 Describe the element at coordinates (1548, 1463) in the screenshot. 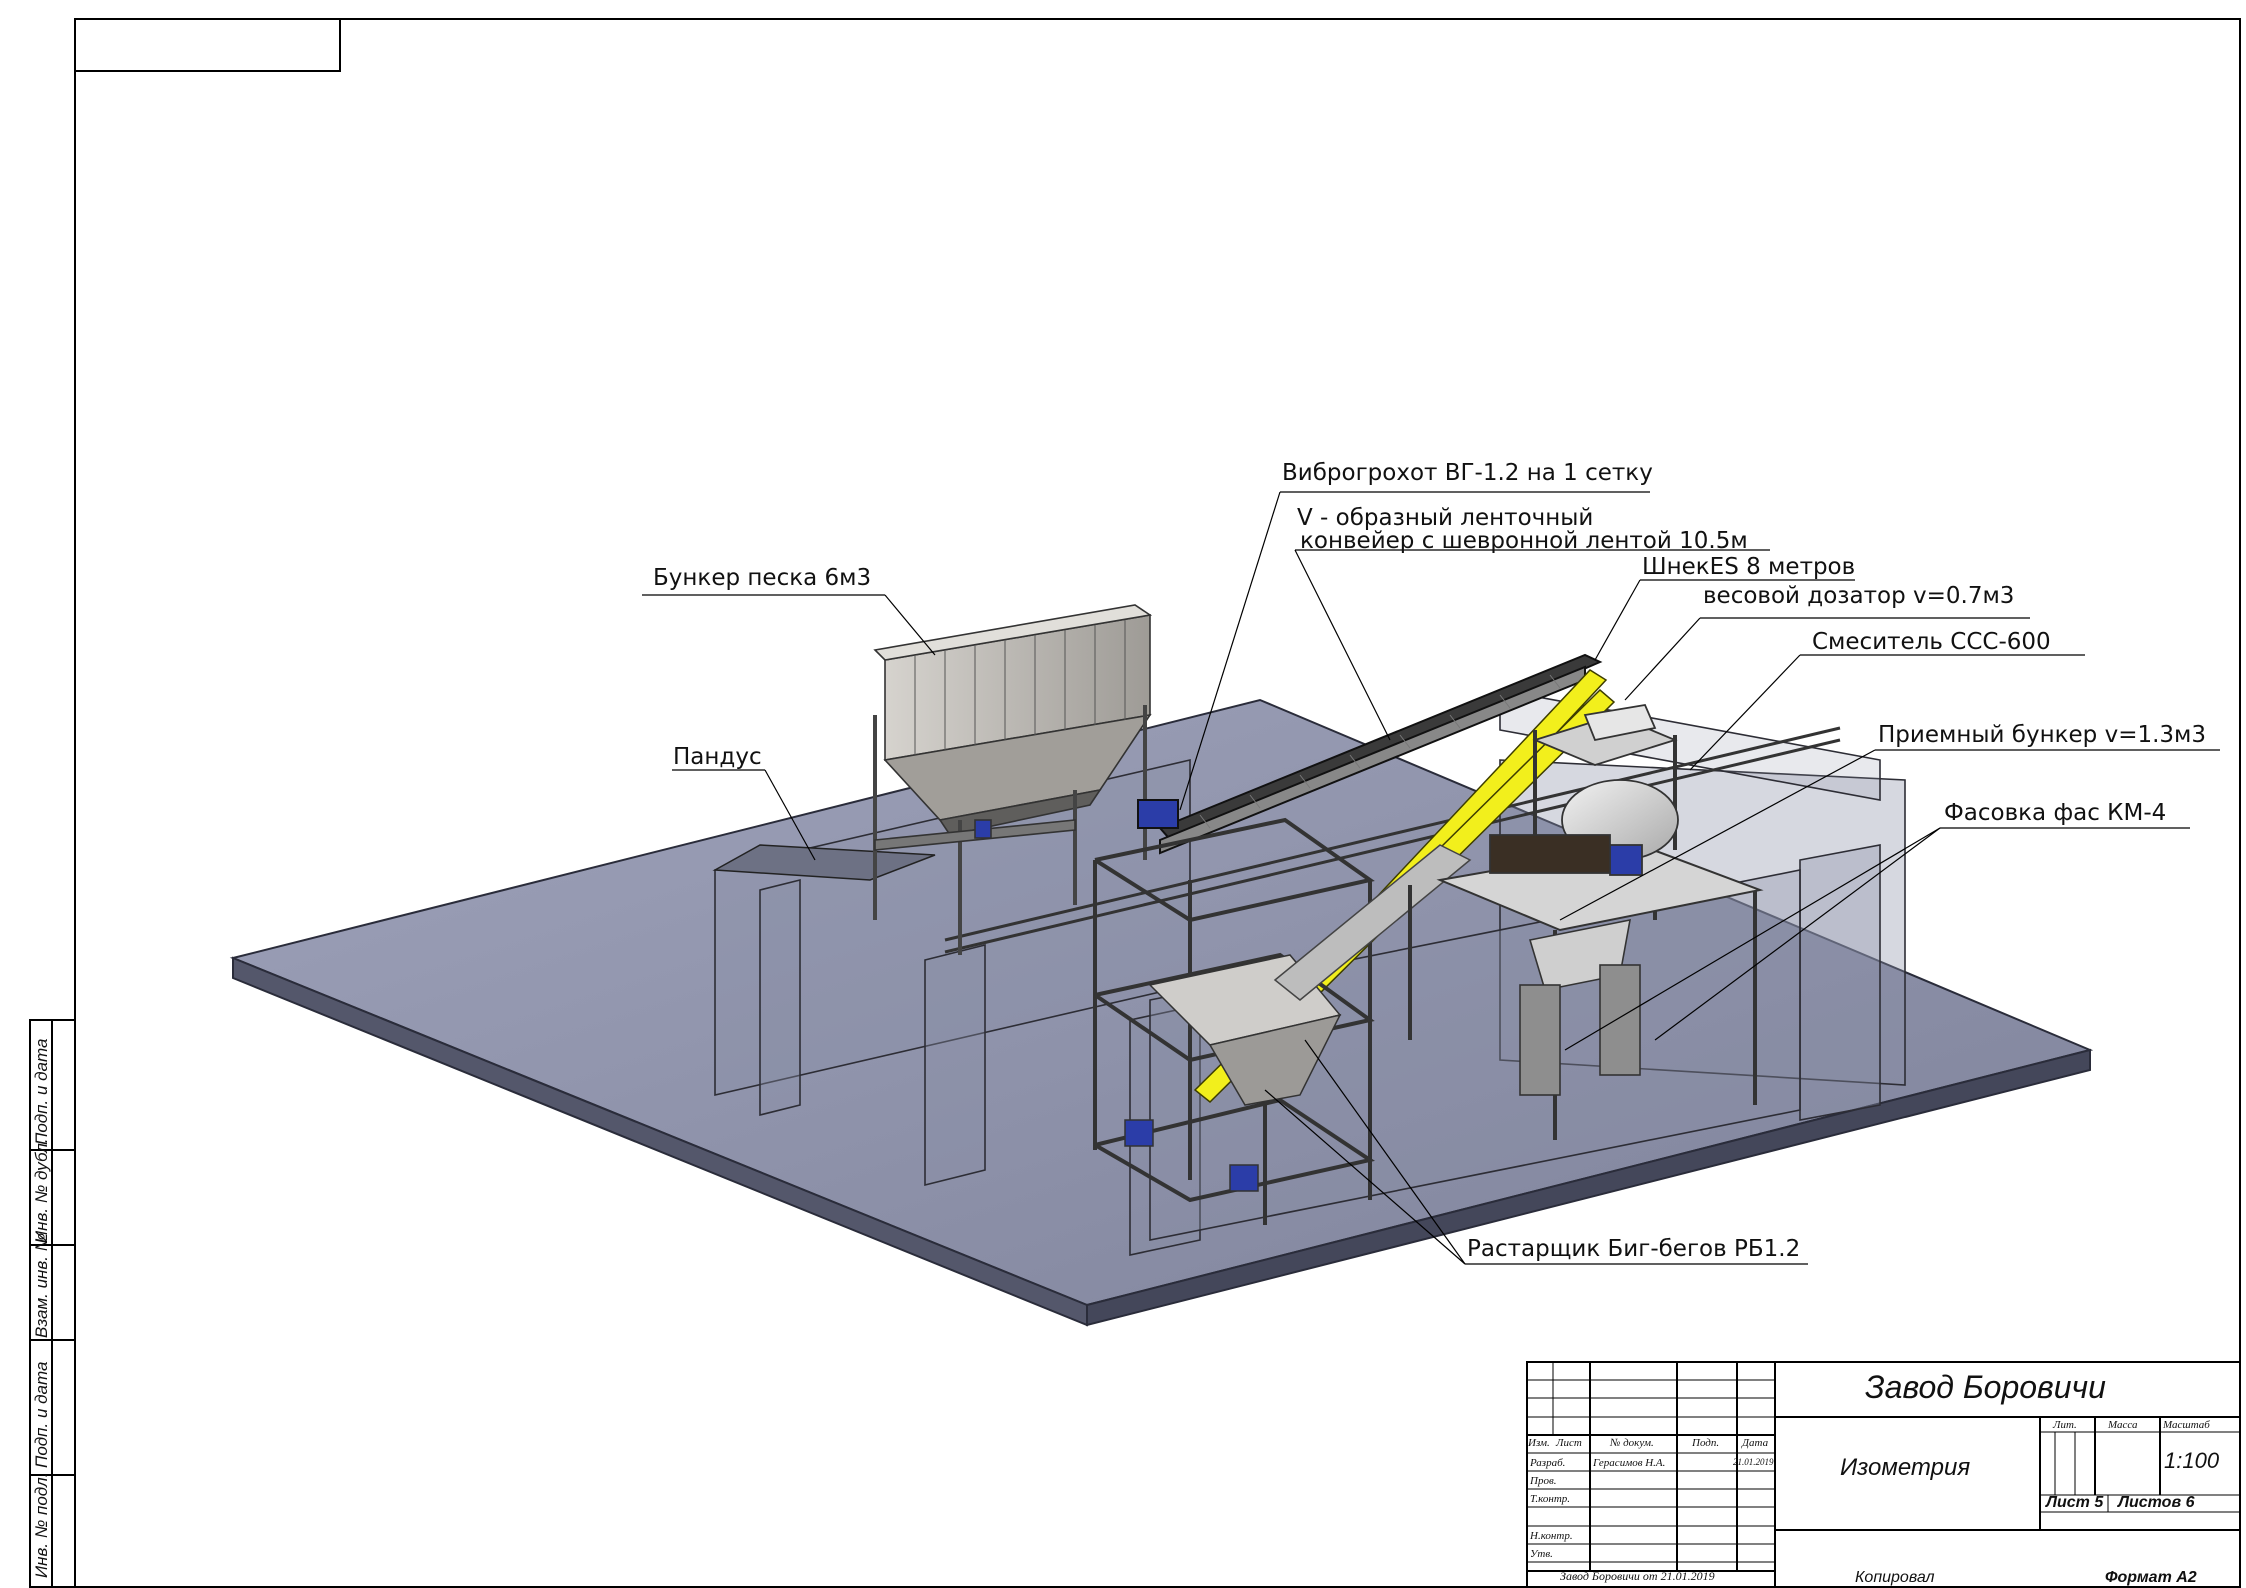

I see `role-developer: Разраб.` at that location.